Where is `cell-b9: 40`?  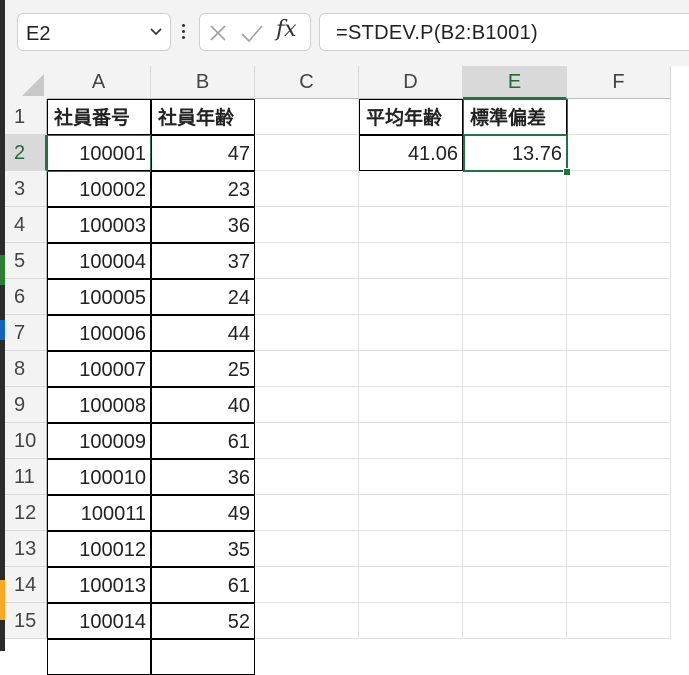
cell-b9: 40 is located at coordinates (203, 405).